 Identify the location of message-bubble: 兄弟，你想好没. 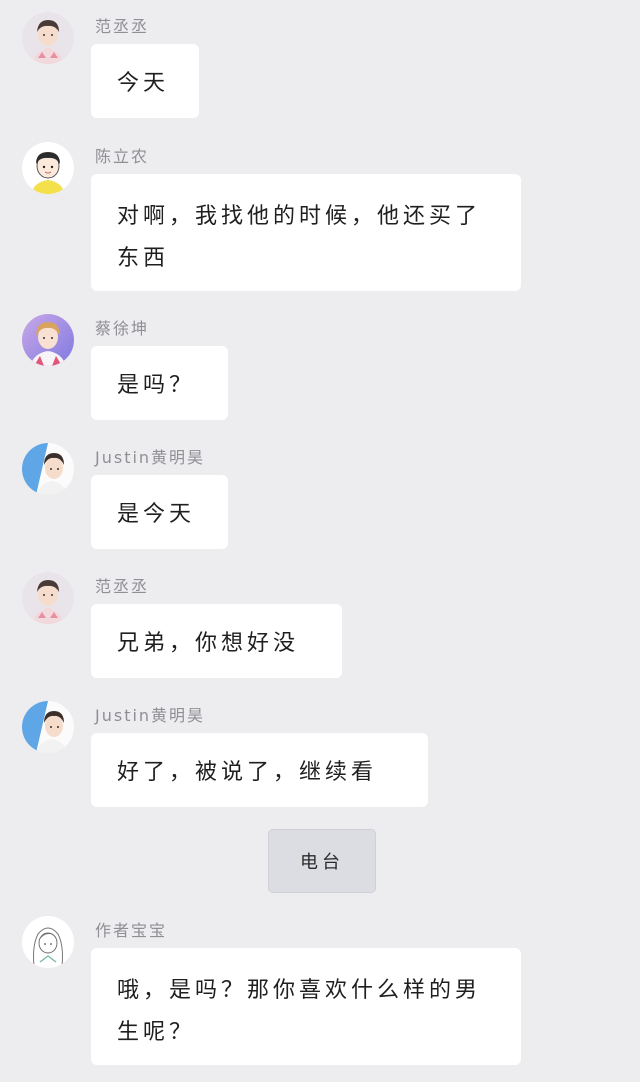
(216, 641).